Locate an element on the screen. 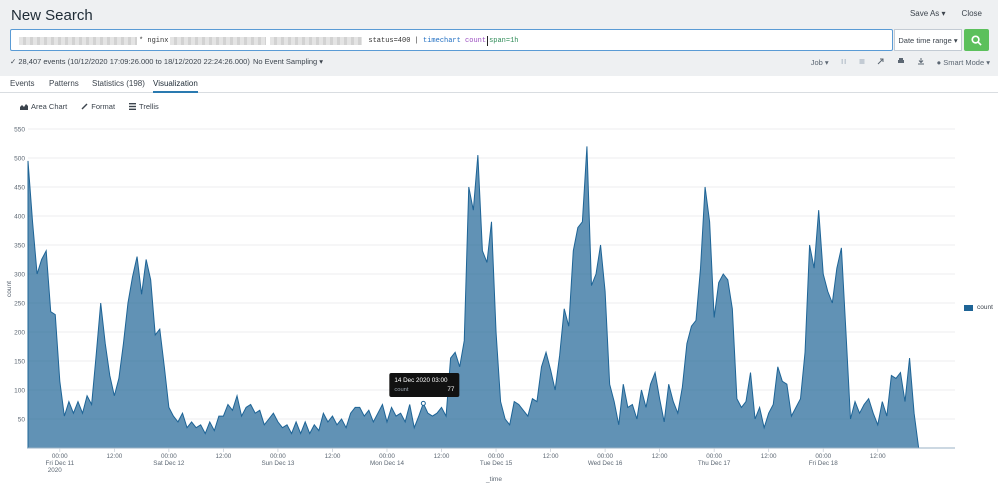  smart-mode-label: Smart Mode ▾ is located at coordinates (966, 62).